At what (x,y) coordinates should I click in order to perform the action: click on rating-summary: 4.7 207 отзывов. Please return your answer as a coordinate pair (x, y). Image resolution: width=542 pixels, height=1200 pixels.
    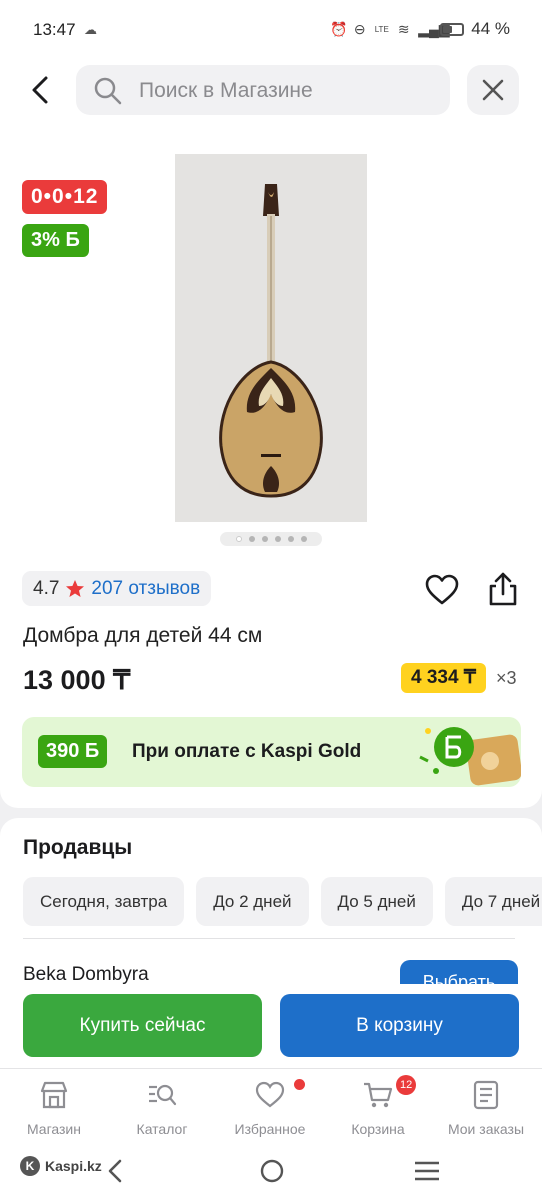
    Looking at the image, I should click on (117, 588).